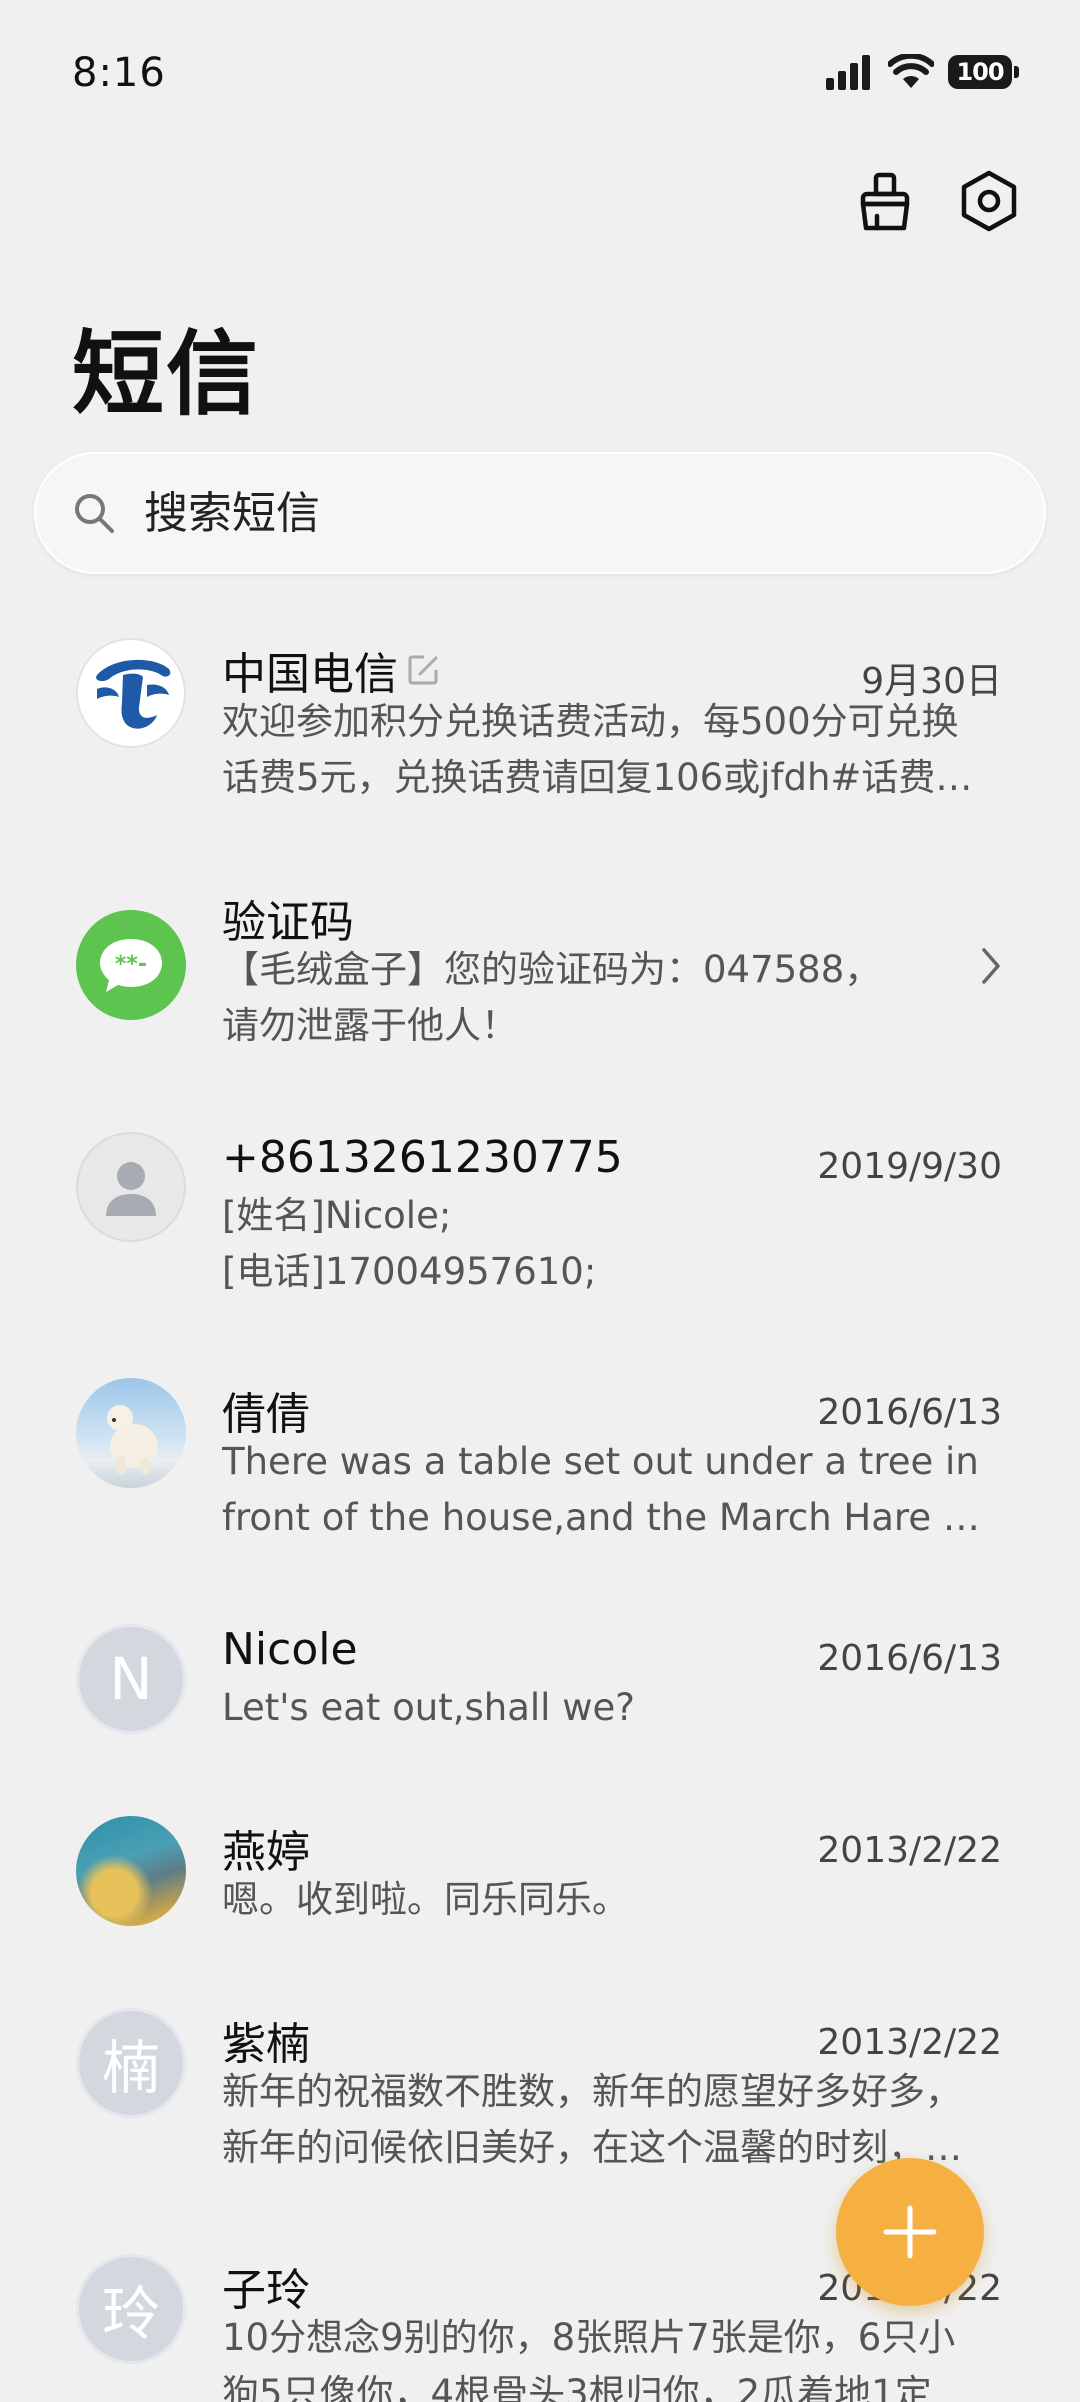  What do you see at coordinates (288, 922) in the screenshot?
I see `conversation-name: 验证码` at bounding box center [288, 922].